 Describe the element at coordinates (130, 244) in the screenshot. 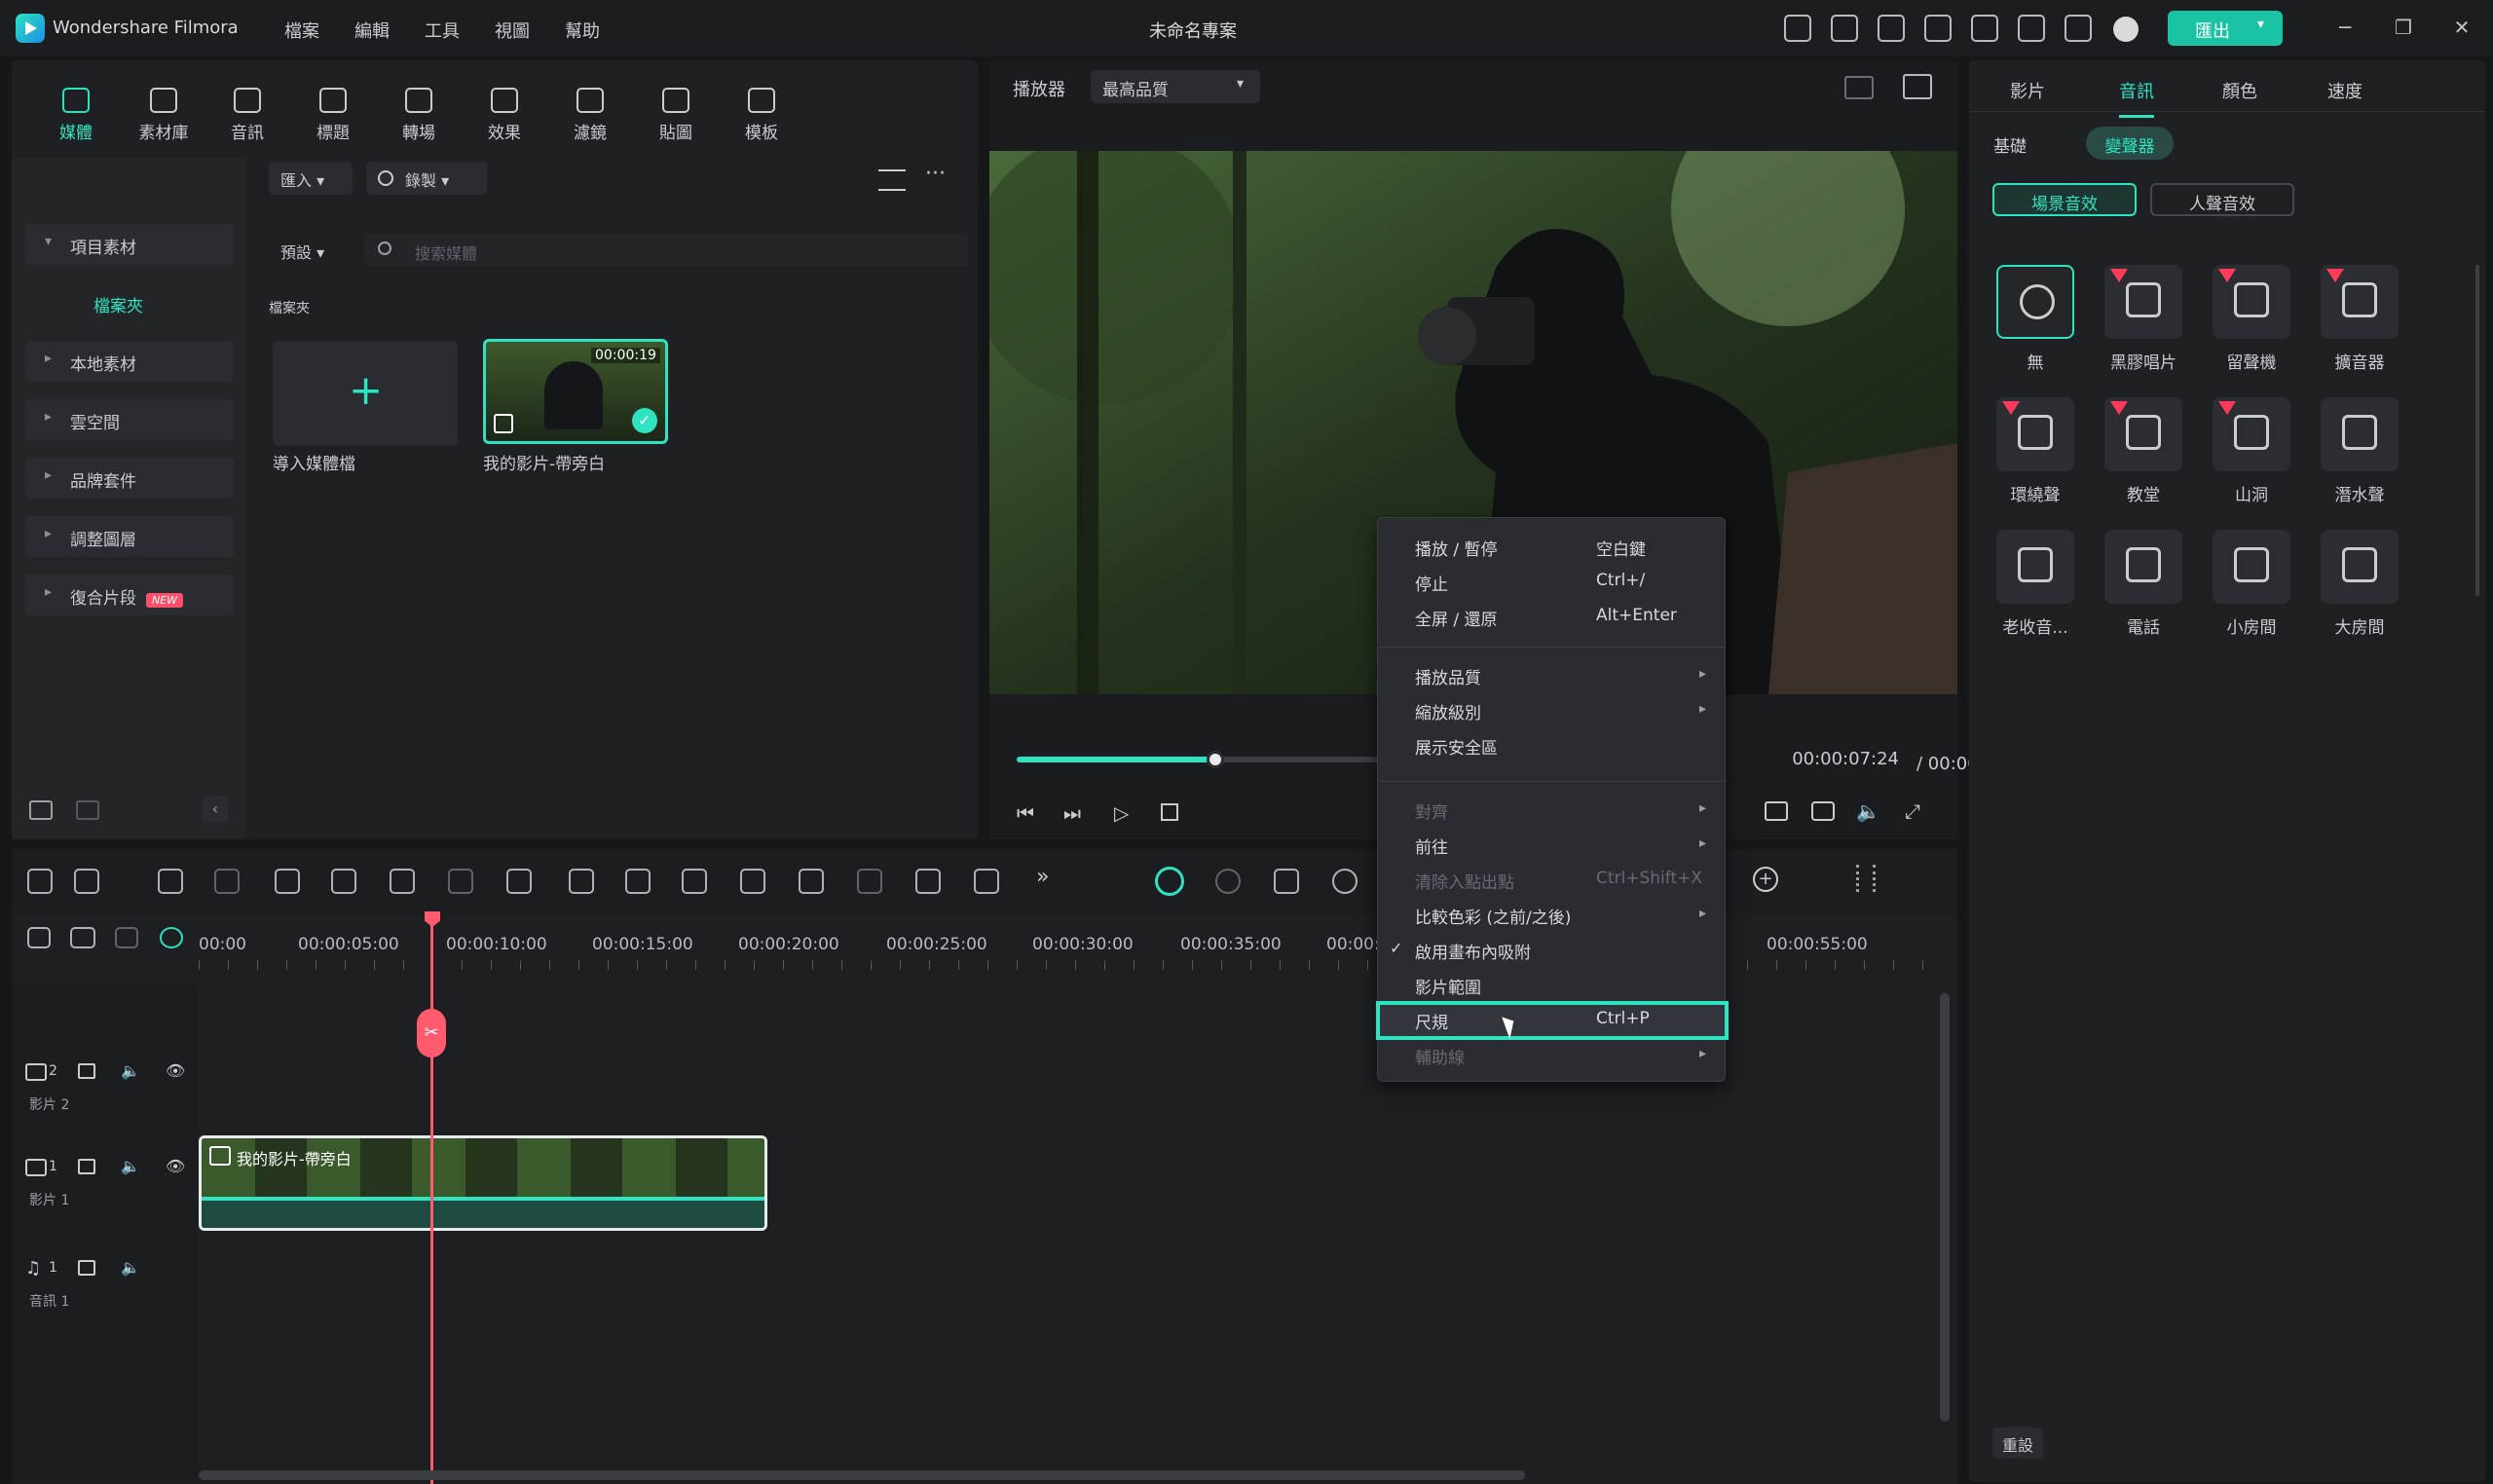

I see `sidebar-item-project-media: 項目素材` at that location.